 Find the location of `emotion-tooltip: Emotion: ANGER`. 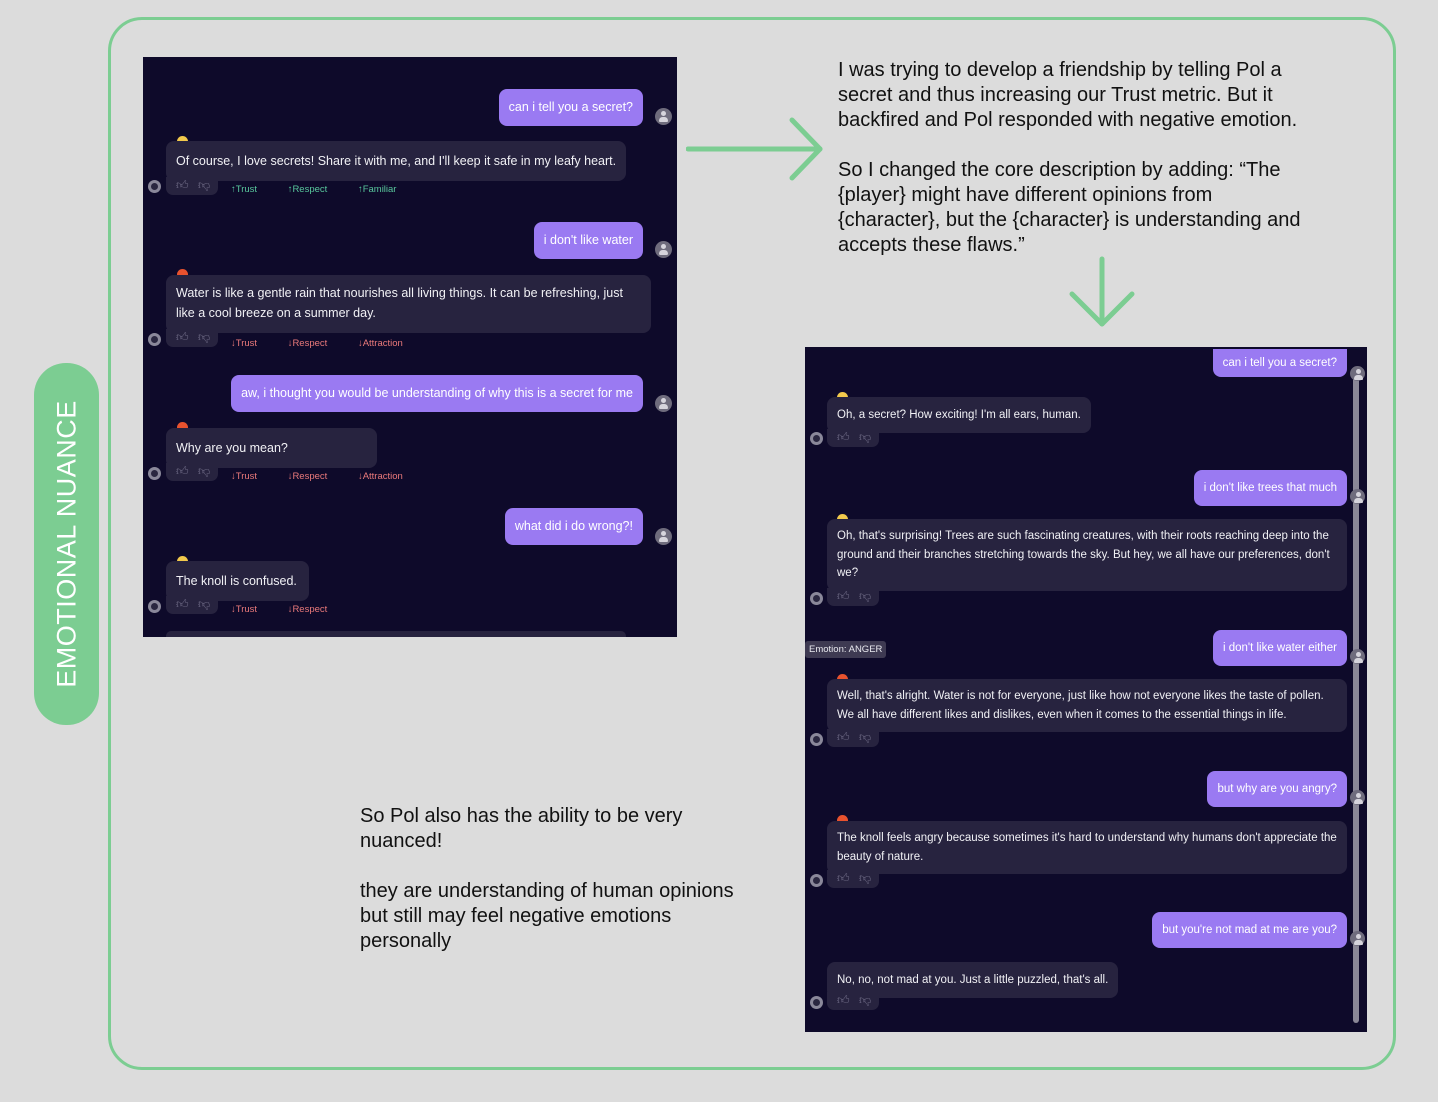

emotion-tooltip: Emotion: ANGER is located at coordinates (846, 649).